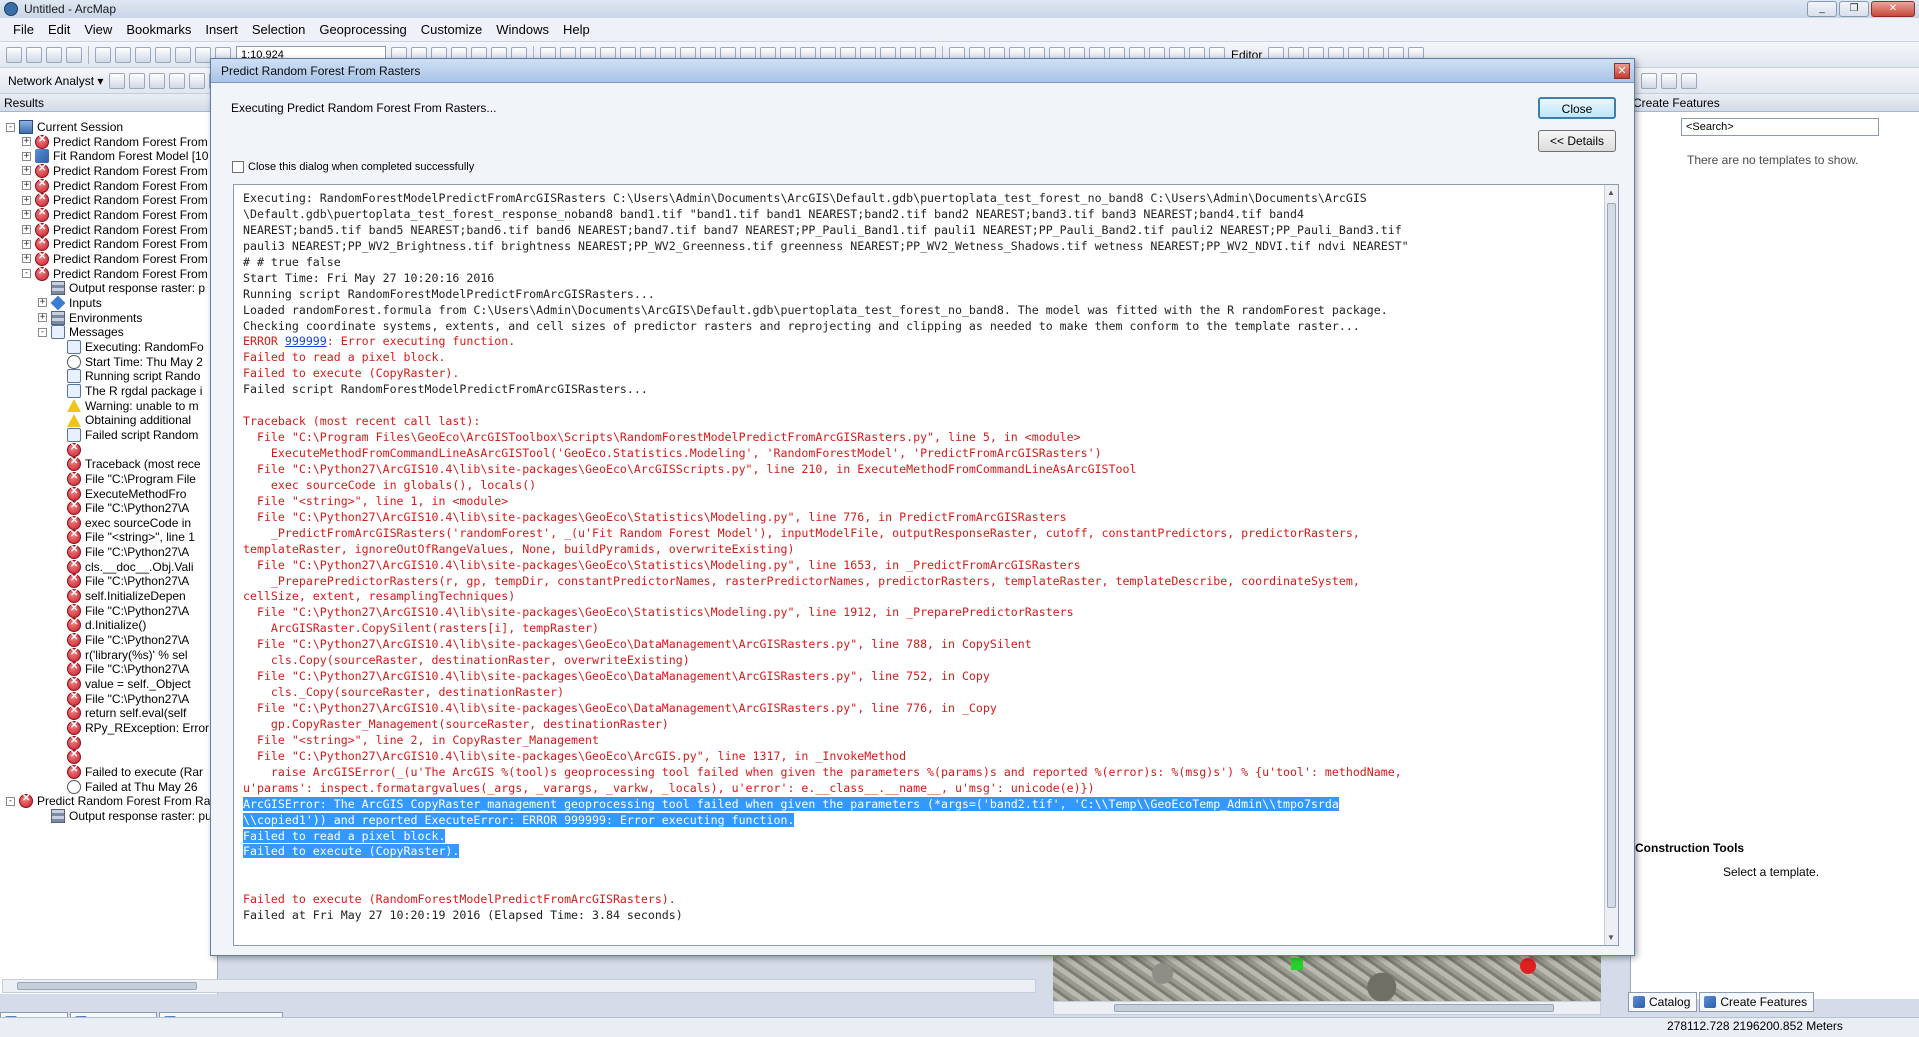 The image size is (1919, 1037). I want to click on menu-customize: Customize, so click(451, 30).